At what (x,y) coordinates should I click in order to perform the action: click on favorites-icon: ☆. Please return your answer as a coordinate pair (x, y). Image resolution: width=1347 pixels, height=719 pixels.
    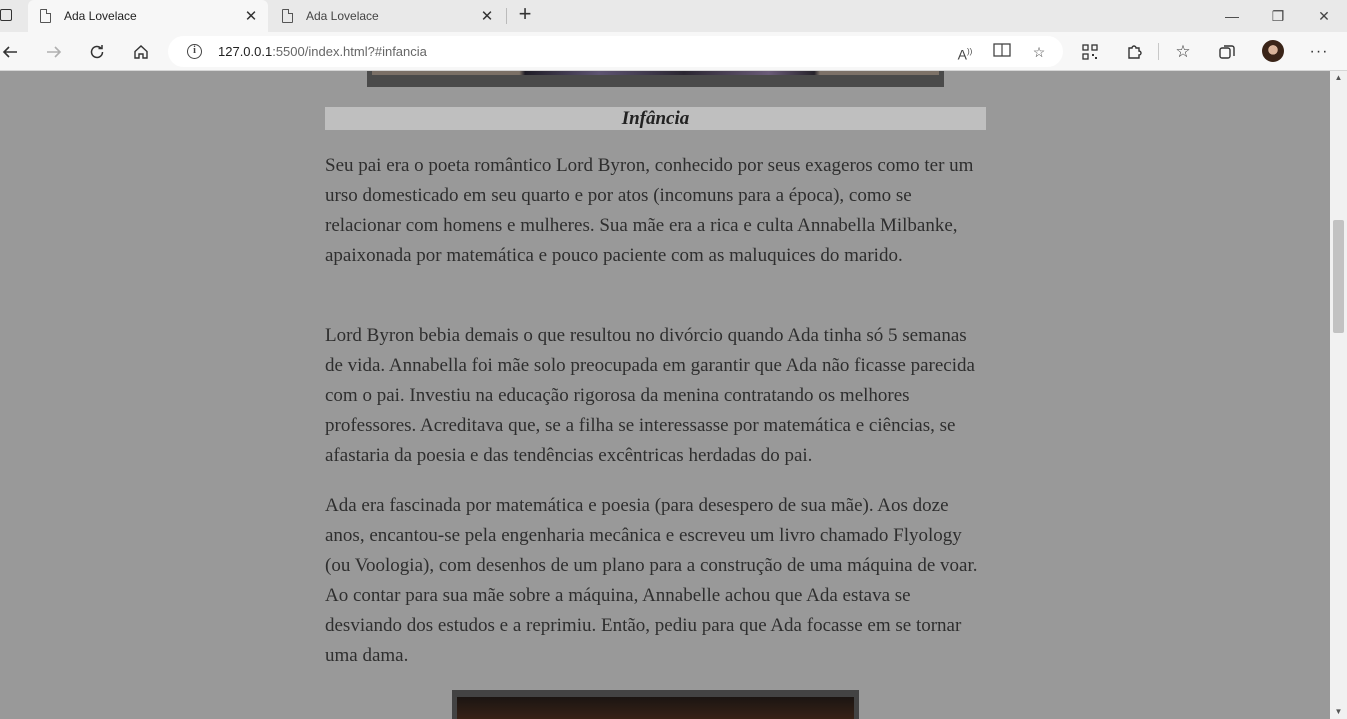
    Looking at the image, I should click on (1183, 51).